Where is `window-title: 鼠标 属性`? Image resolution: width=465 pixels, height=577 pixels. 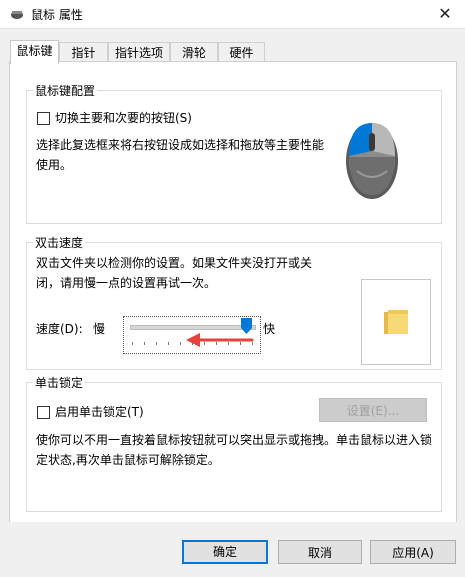
window-title: 鼠标 属性 is located at coordinates (57, 15).